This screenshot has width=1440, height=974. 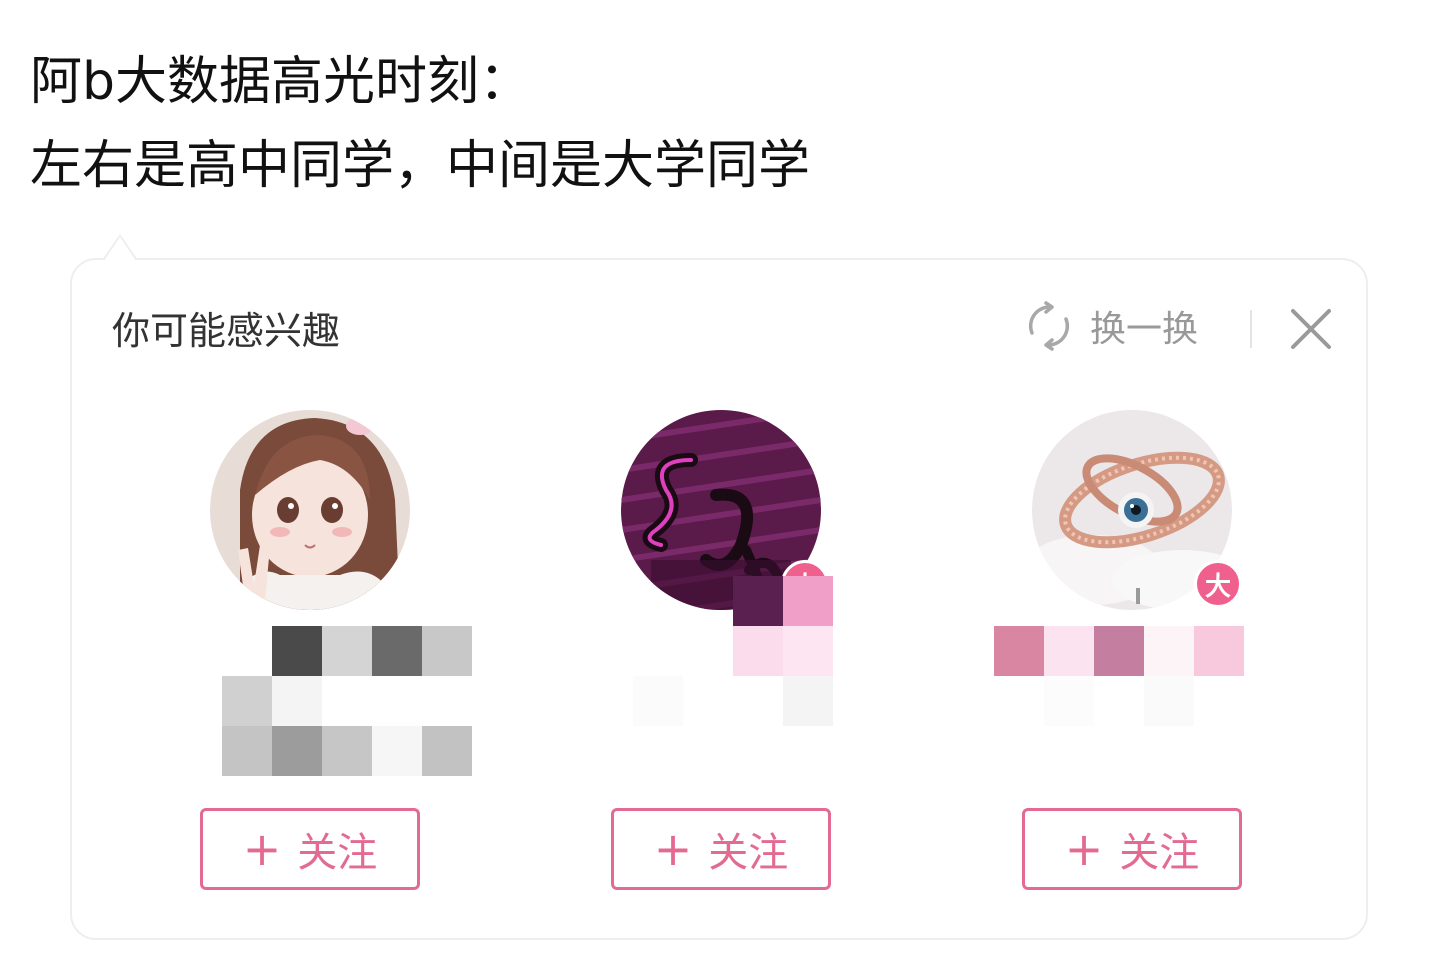 What do you see at coordinates (1049, 326) in the screenshot?
I see `refresh-icon` at bounding box center [1049, 326].